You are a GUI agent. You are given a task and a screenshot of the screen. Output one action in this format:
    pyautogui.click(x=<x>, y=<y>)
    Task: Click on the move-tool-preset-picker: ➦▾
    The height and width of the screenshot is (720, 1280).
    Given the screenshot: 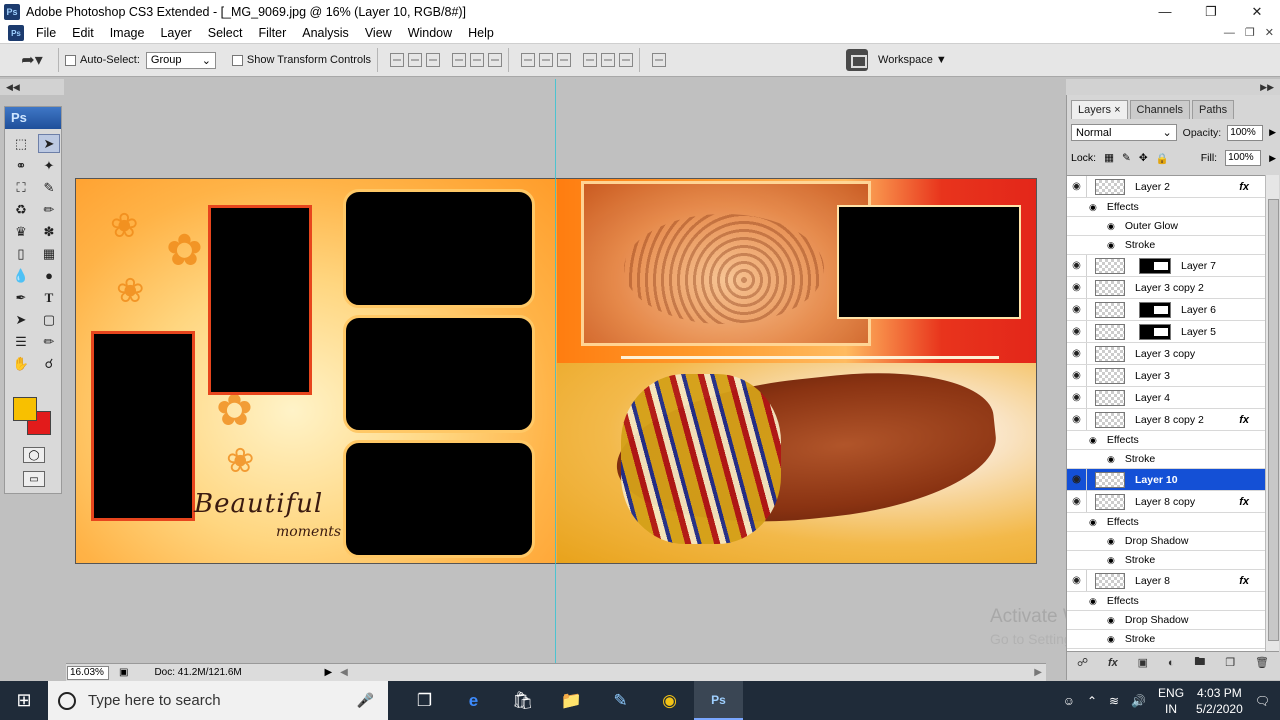 What is the action you would take?
    pyautogui.click(x=32, y=60)
    